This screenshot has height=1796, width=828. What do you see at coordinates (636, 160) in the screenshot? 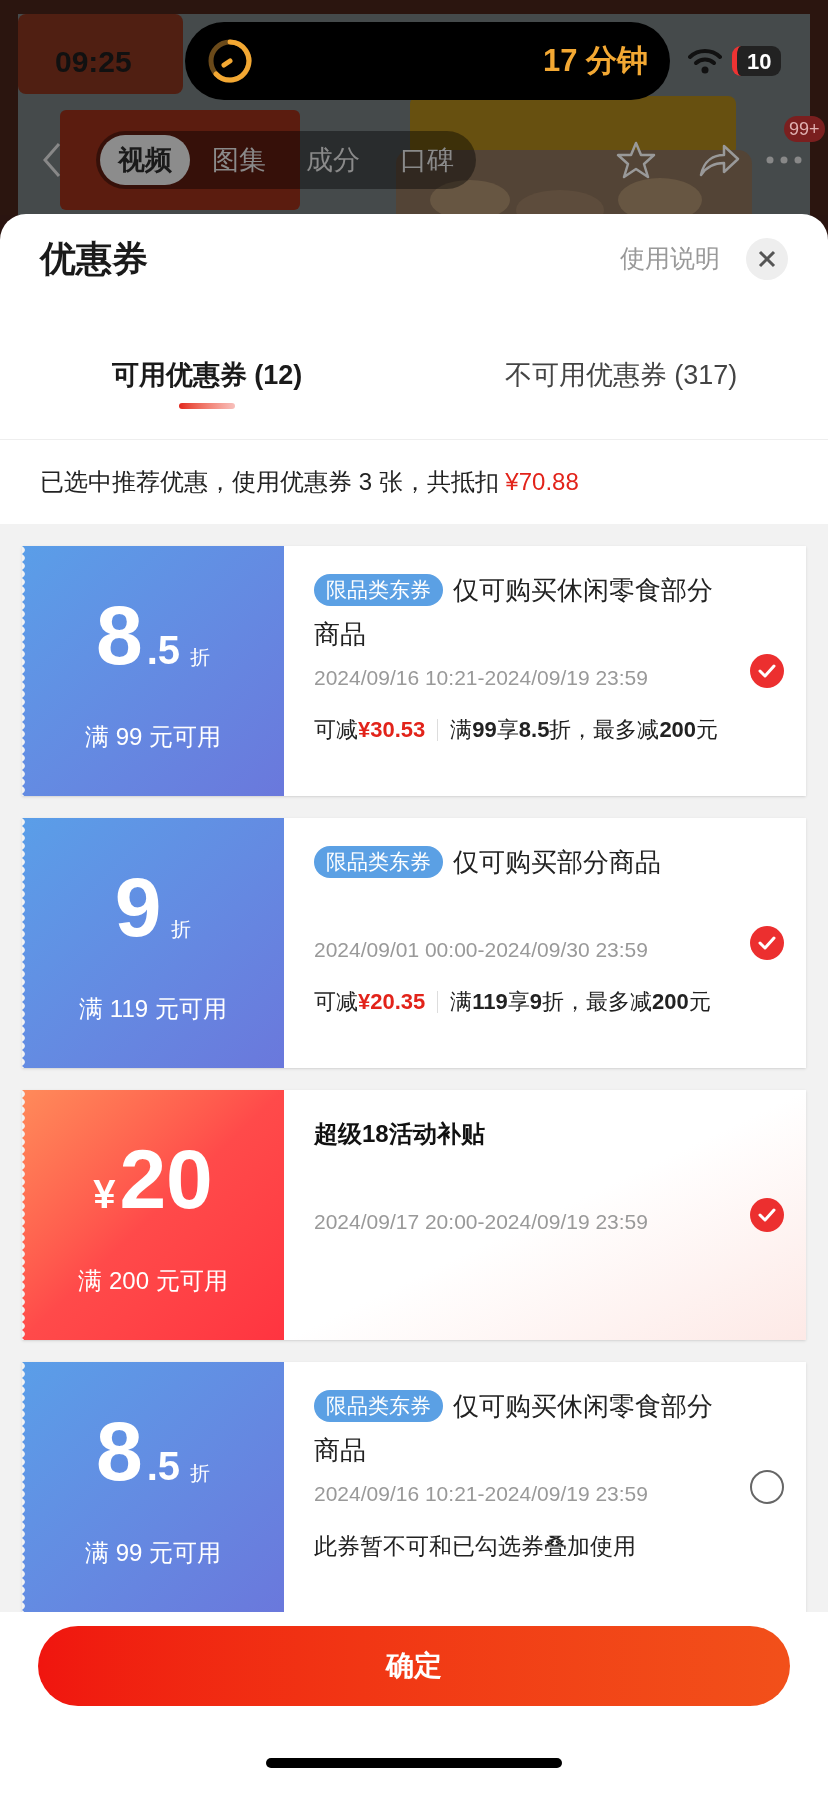
I see `star-icon` at bounding box center [636, 160].